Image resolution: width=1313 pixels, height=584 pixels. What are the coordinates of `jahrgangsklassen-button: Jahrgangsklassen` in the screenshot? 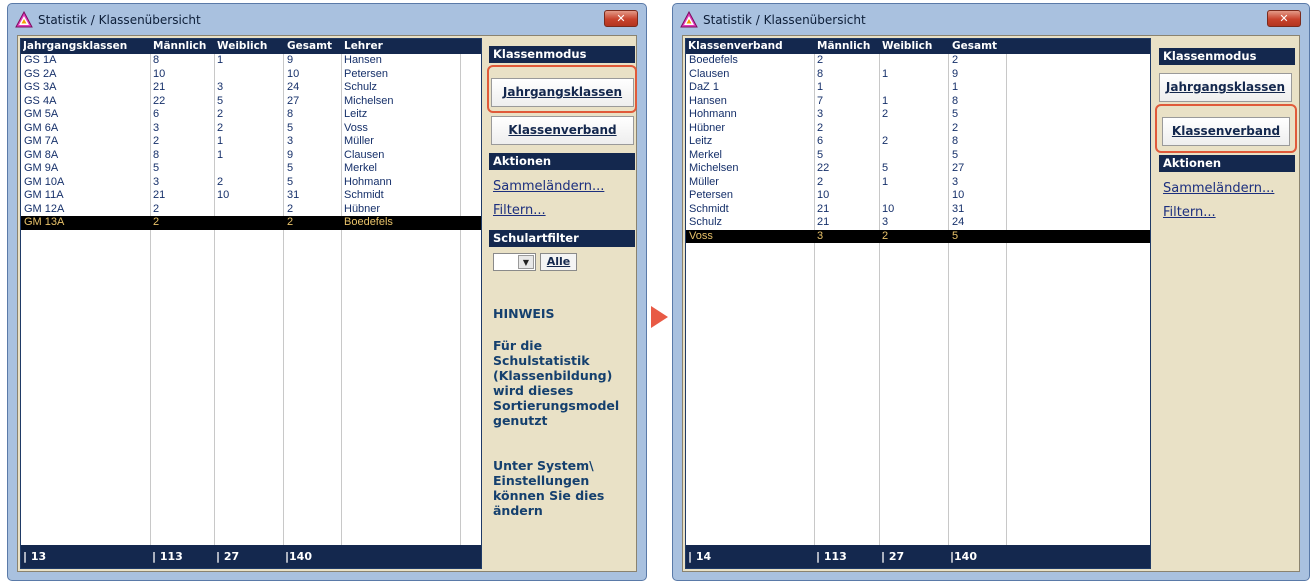 It's located at (1225, 87).